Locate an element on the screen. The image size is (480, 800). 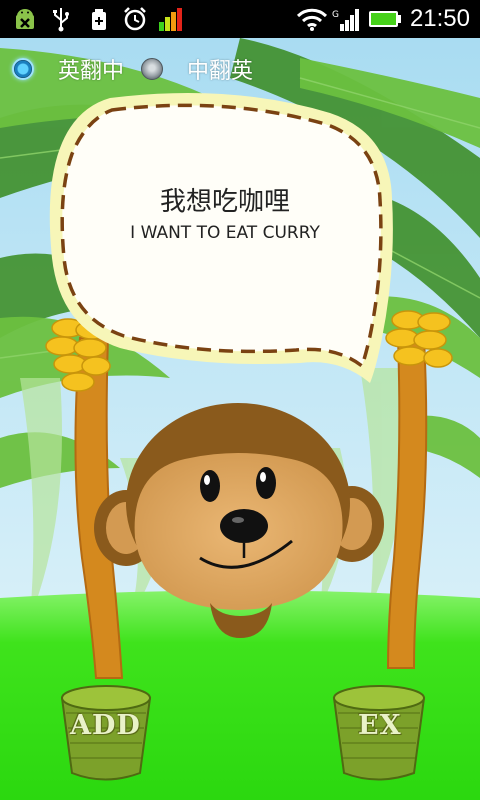
usb-icon is located at coordinates (61, 19).